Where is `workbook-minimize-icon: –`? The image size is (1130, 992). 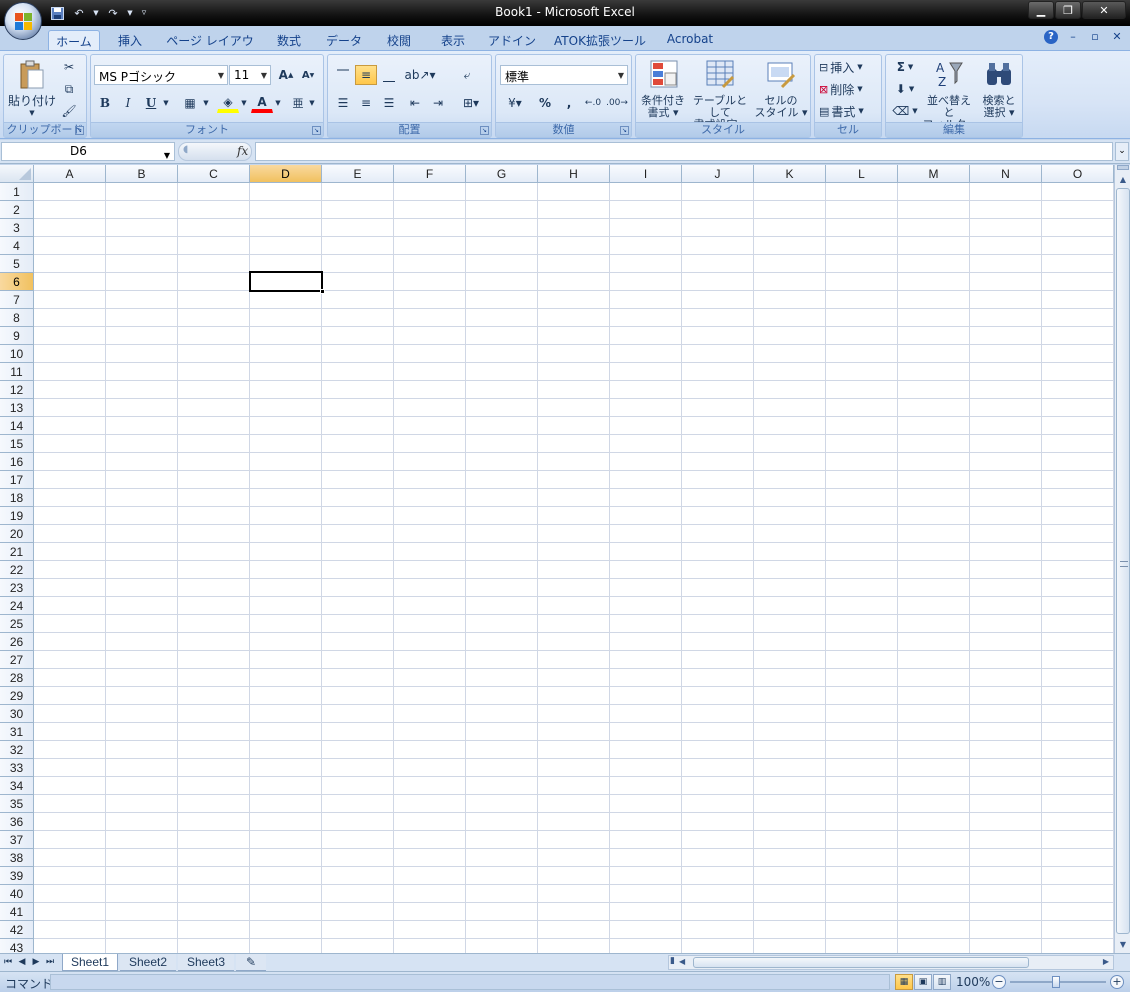 workbook-minimize-icon: – is located at coordinates (1073, 37).